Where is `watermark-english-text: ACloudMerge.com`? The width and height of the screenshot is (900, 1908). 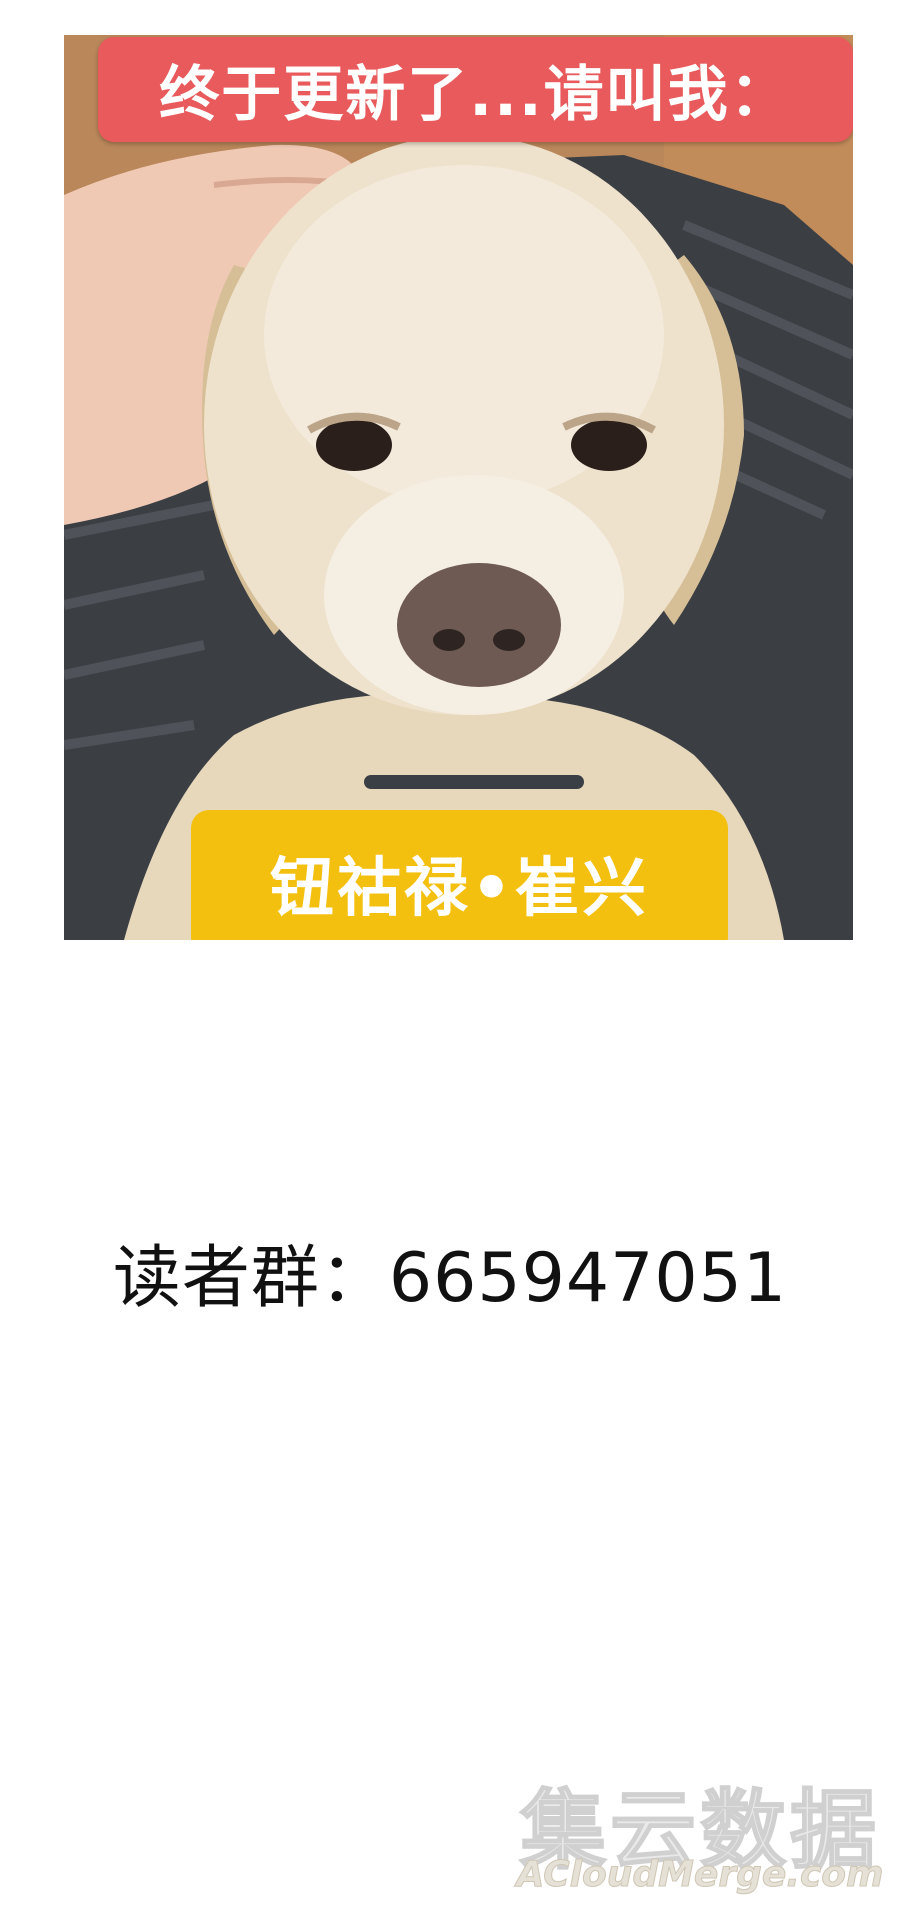 watermark-english-text: ACloudMerge.com is located at coordinates (700, 1875).